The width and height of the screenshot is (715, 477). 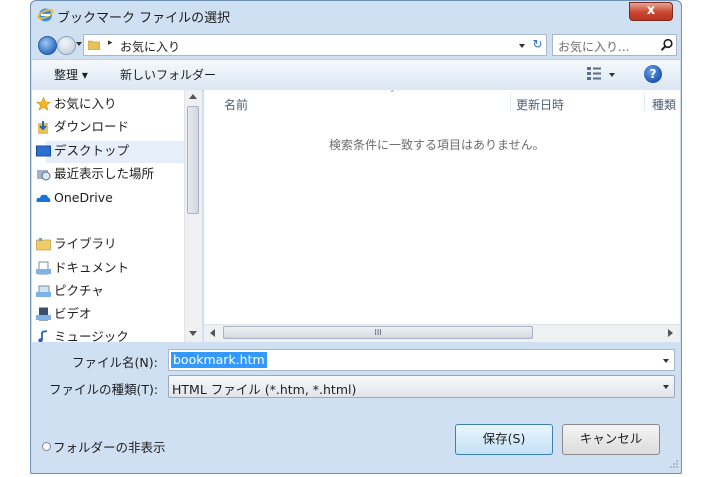 What do you see at coordinates (43, 198) in the screenshot?
I see `onedrive-icon` at bounding box center [43, 198].